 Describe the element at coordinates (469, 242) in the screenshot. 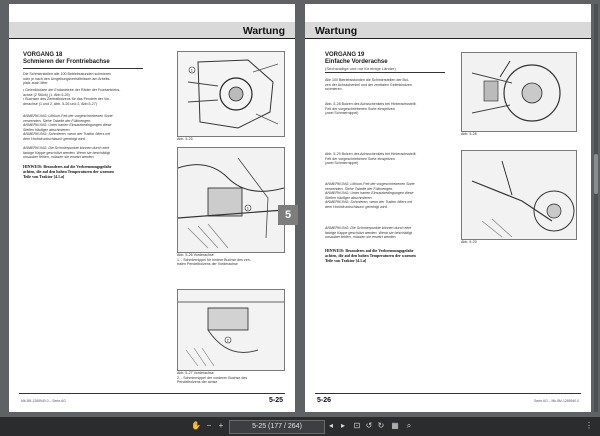

I see `figure-caption: Abb. 5-29` at that location.